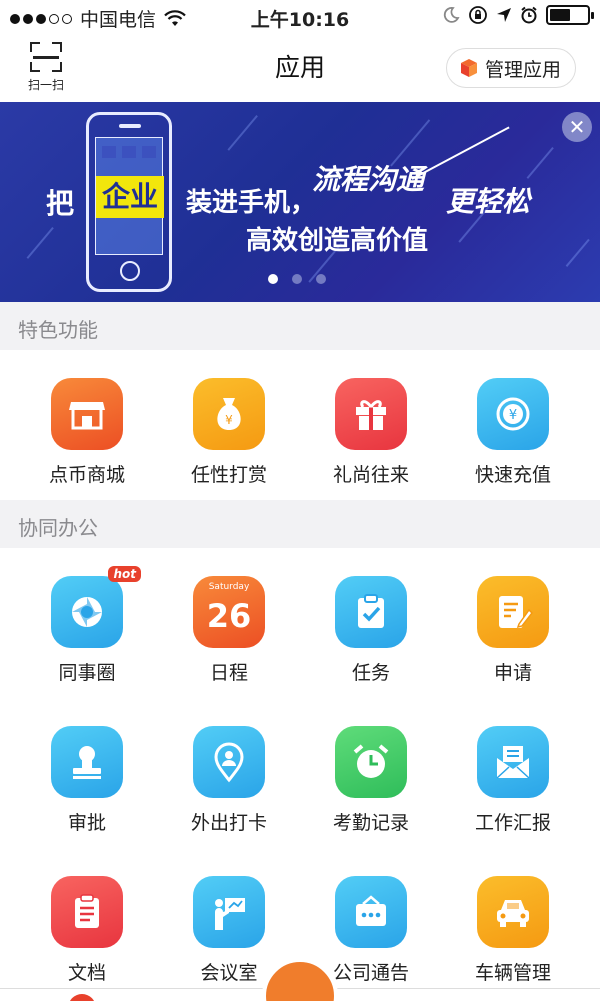 The height and width of the screenshot is (1001, 600). What do you see at coordinates (513, 912) in the screenshot?
I see `car-icon` at bounding box center [513, 912].